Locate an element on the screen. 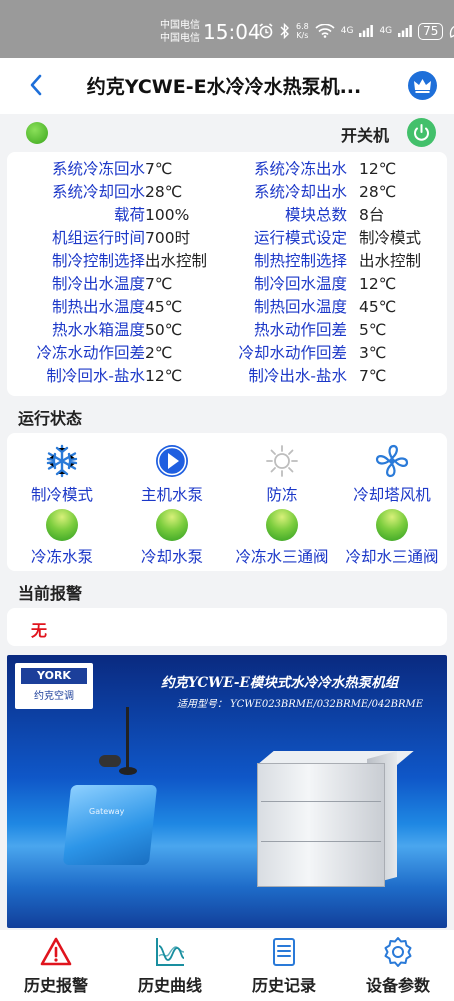  nav-label: 历史报警 is located at coordinates (55, 985).